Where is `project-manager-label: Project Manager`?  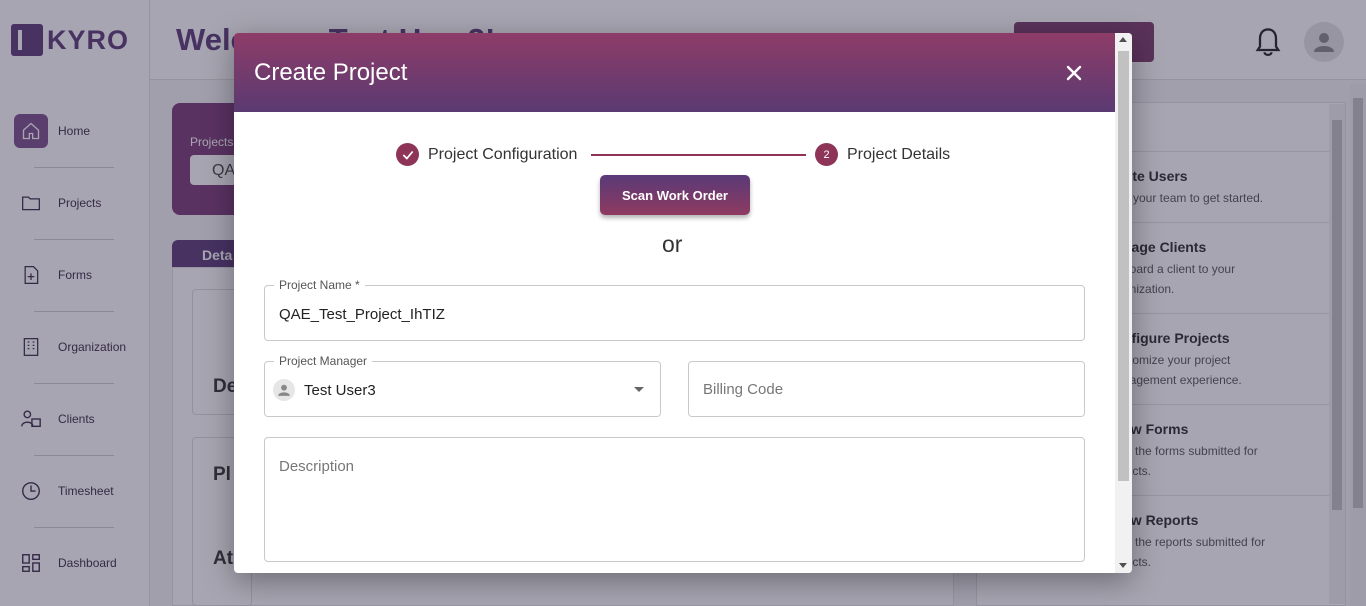 project-manager-label: Project Manager is located at coordinates (323, 361).